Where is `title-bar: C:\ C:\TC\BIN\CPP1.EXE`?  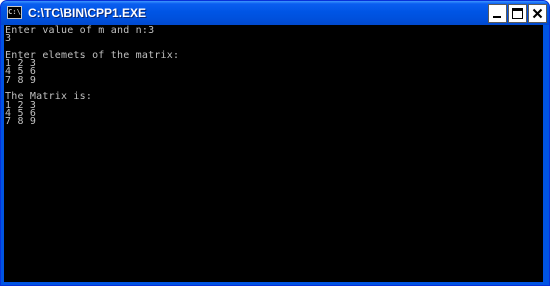
title-bar: C:\ C:\TC\BIN\CPP1.EXE is located at coordinates (275, 13).